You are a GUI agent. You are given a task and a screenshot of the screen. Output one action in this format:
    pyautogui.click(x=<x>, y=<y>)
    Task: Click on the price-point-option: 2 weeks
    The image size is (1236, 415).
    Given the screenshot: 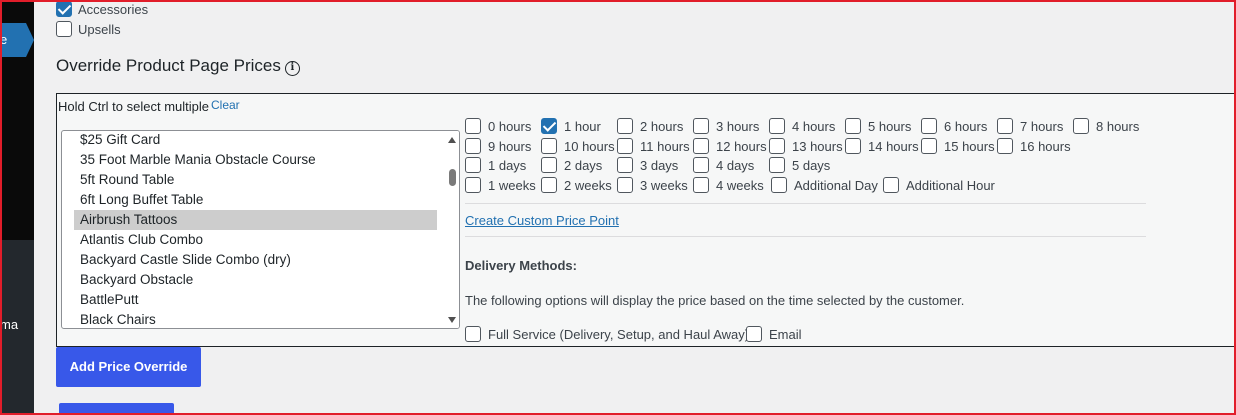 What is the action you would take?
    pyautogui.click(x=576, y=186)
    